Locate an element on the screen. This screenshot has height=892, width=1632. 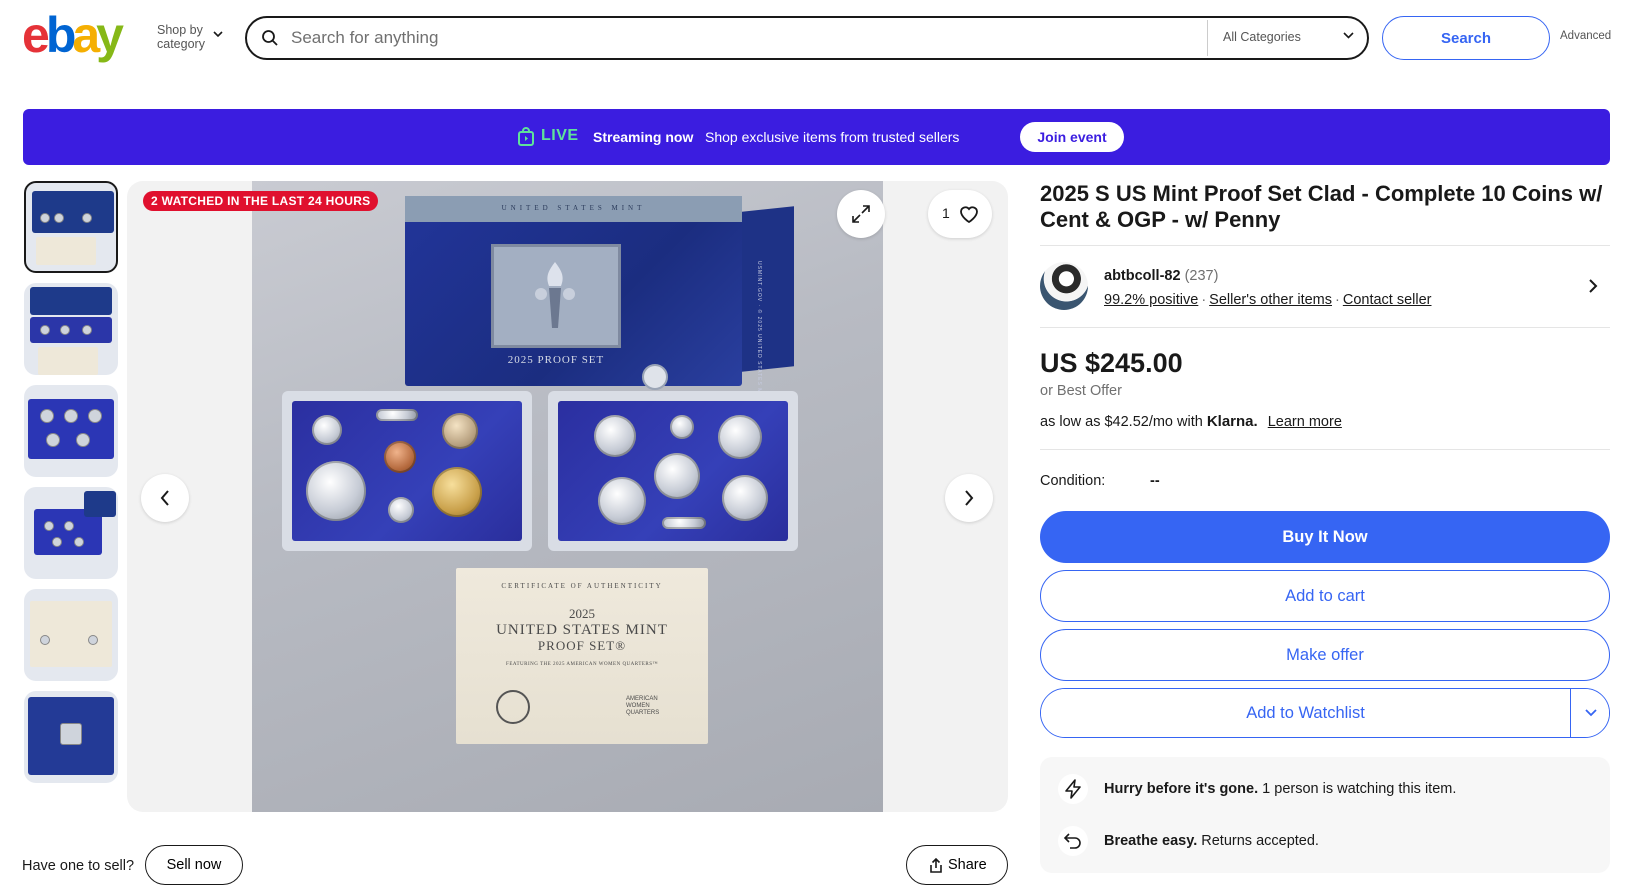
seller-avatar is located at coordinates (1064, 286).